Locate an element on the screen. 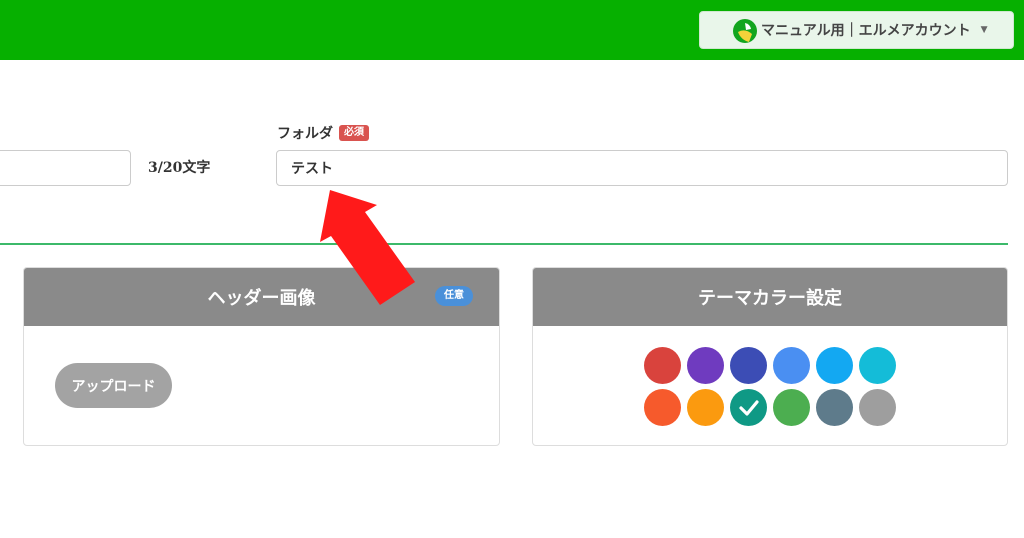 Image resolution: width=1024 pixels, height=538 pixels. header-image-panel-header: ヘッダー画像 任意 is located at coordinates (261, 297).